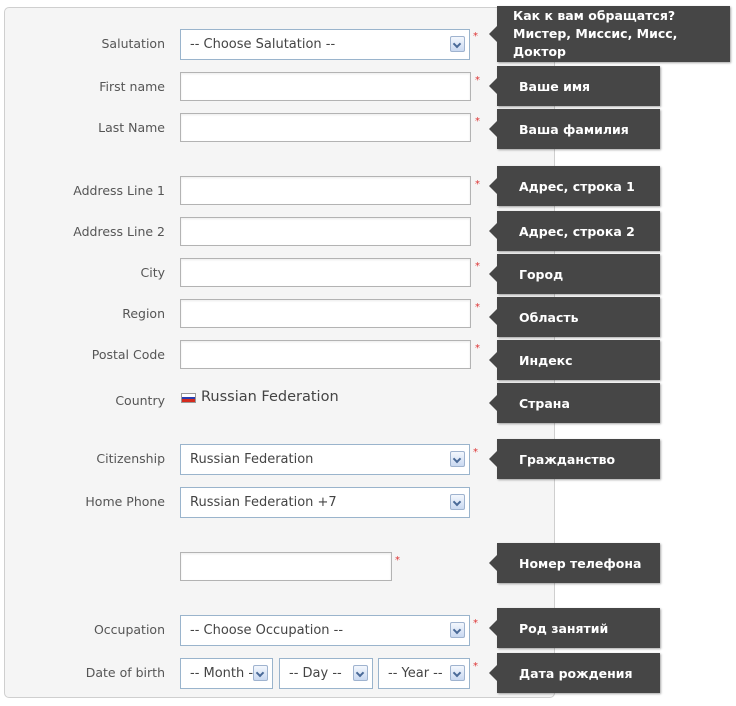 Image resolution: width=736 pixels, height=706 pixels. I want to click on tooltip-address-2: Адрес, строка 2, so click(574, 231).